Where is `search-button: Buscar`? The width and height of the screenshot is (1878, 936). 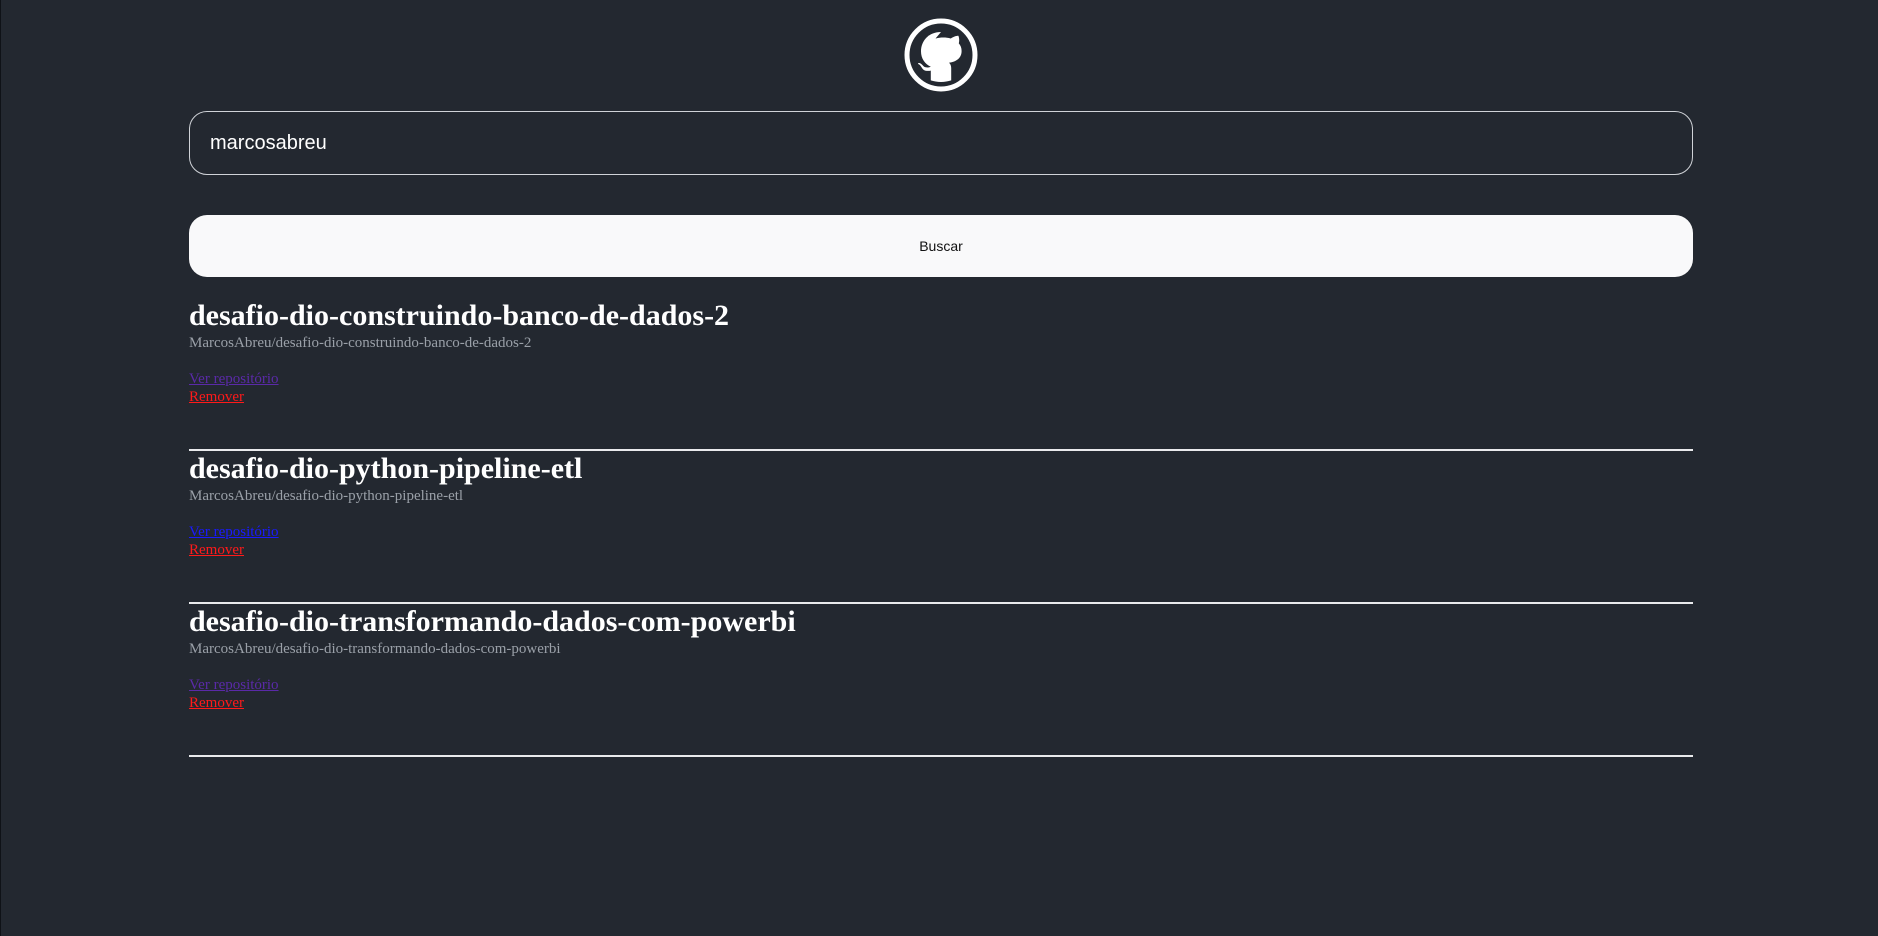
search-button: Buscar is located at coordinates (941, 246).